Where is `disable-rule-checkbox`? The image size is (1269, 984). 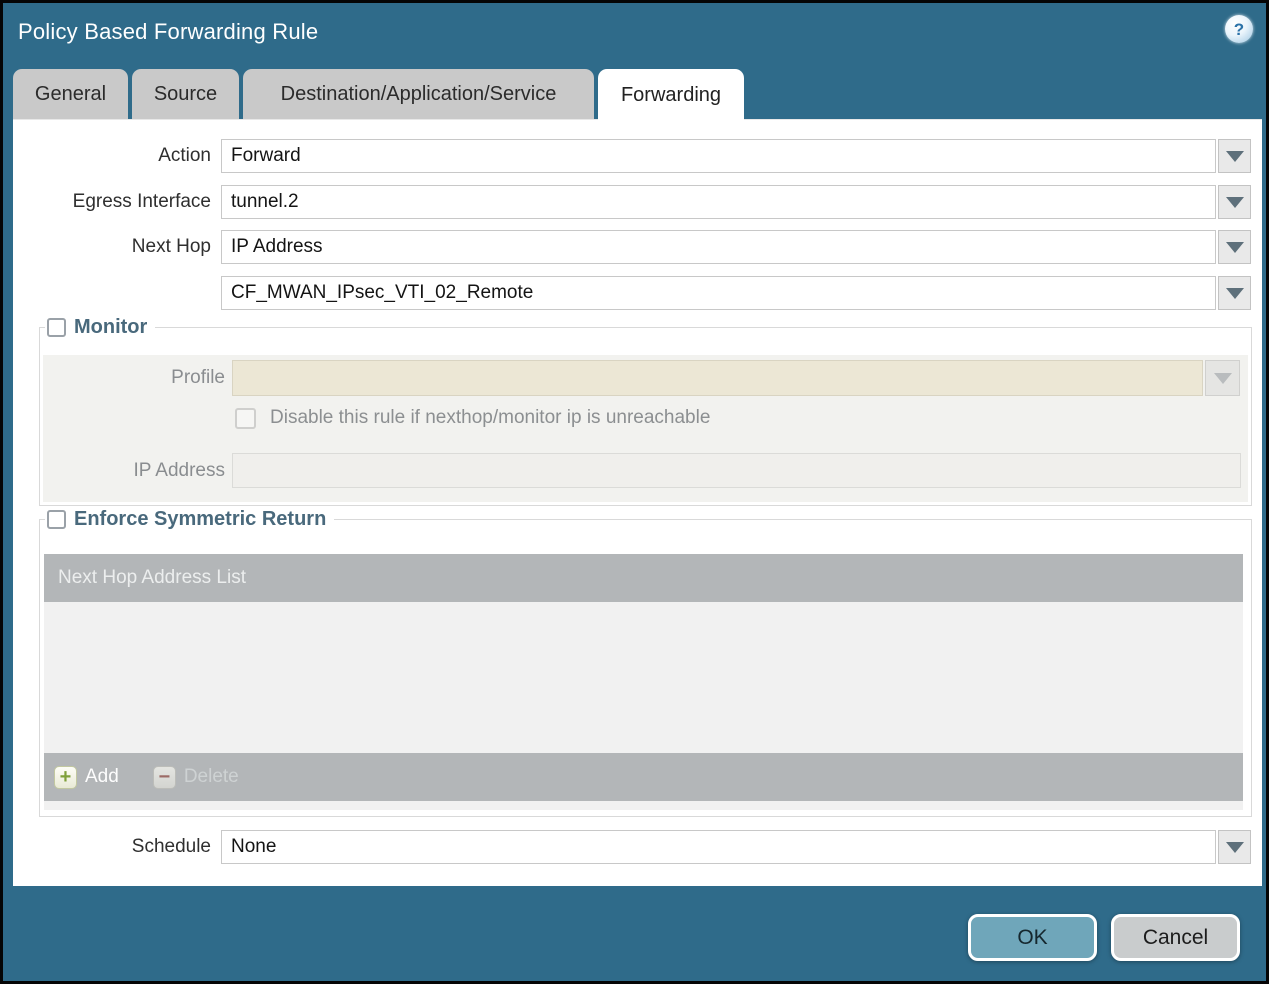
disable-rule-checkbox is located at coordinates (245, 418).